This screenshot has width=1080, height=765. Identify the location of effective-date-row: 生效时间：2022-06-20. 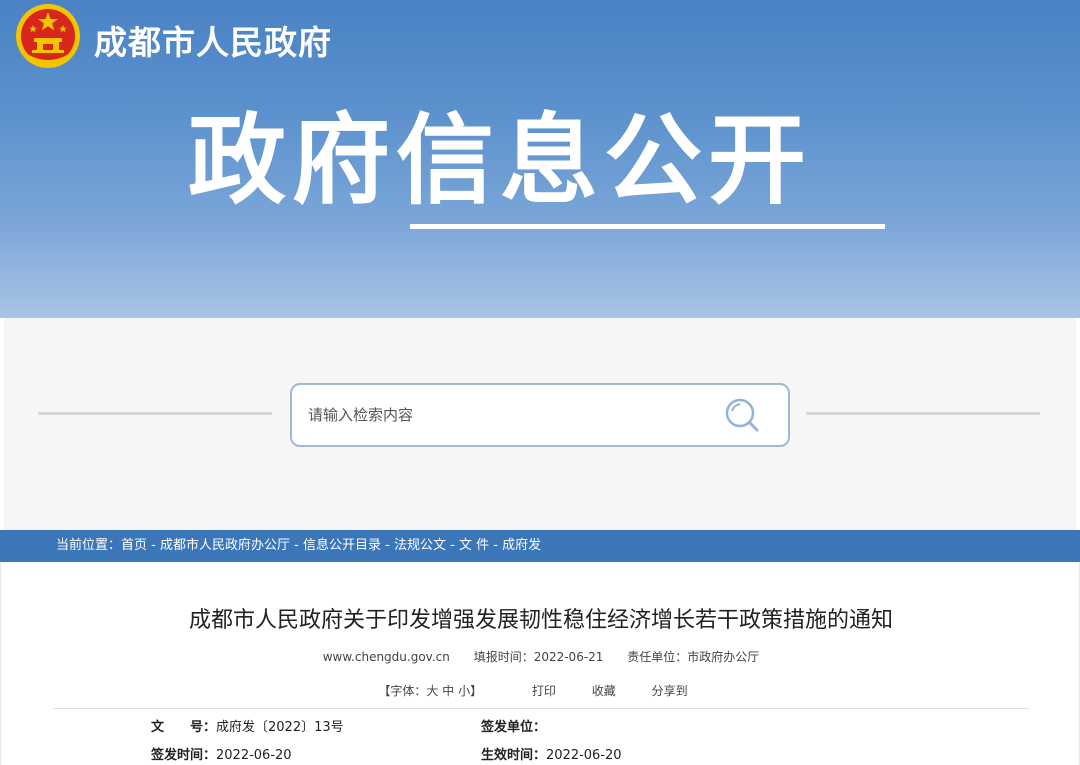
(551, 753).